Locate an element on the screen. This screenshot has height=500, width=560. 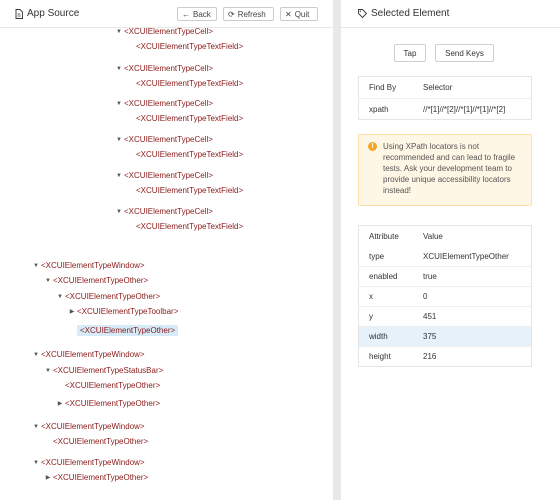
attribute-row: x0 is located at coordinates (445, 296).